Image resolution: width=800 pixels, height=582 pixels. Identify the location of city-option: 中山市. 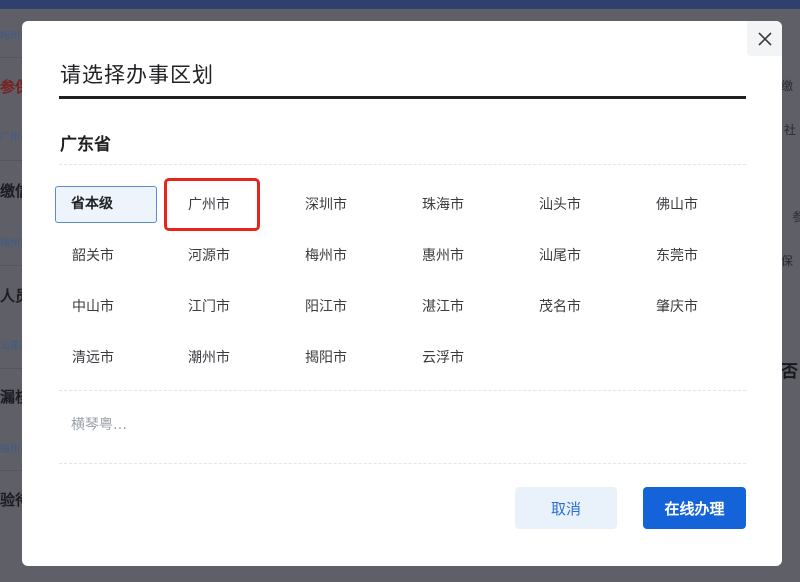
(106, 307).